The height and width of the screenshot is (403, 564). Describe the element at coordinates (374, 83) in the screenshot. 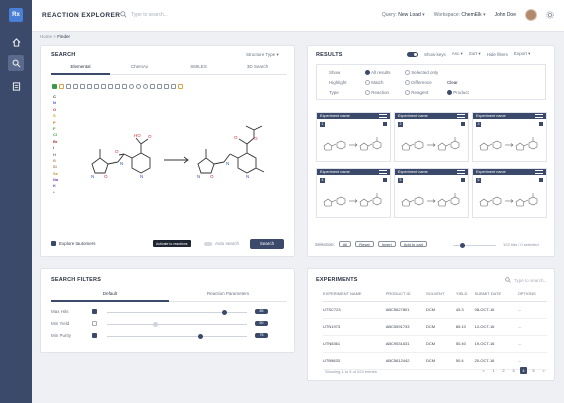

I see `highlight-match-option: Match` at that location.